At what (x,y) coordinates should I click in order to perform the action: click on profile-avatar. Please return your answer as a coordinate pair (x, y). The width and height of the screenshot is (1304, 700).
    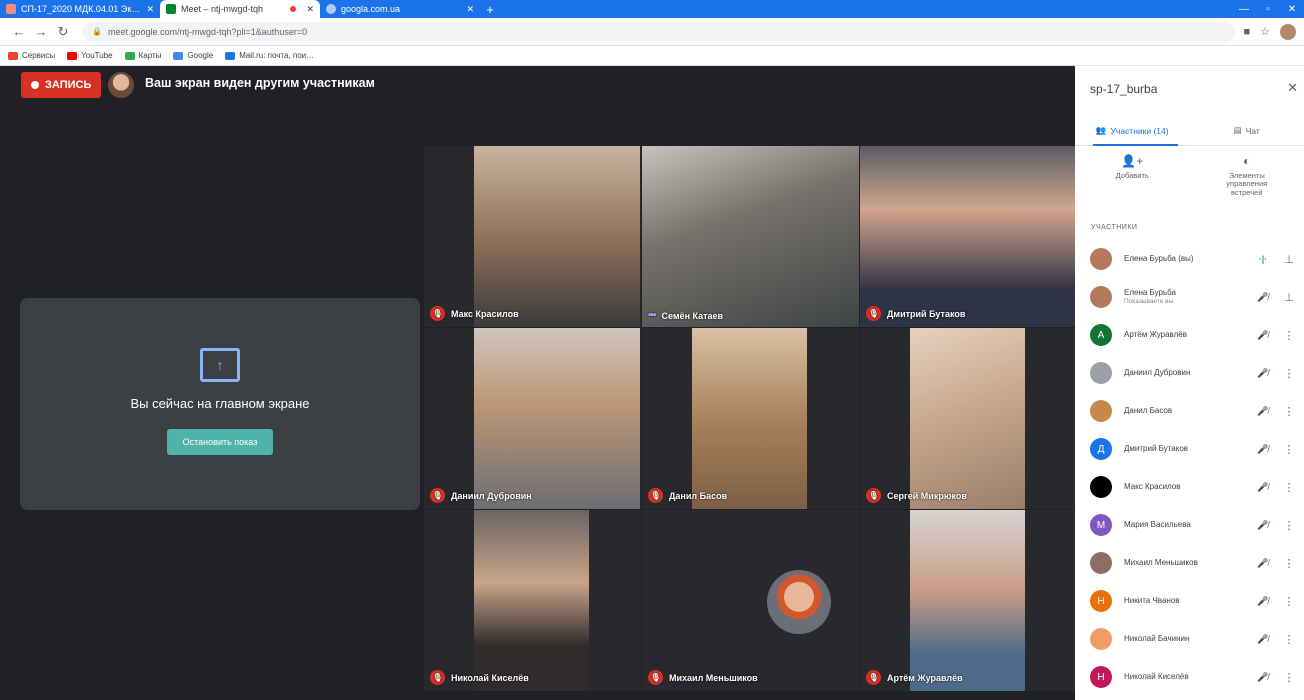
    Looking at the image, I should click on (1288, 31).